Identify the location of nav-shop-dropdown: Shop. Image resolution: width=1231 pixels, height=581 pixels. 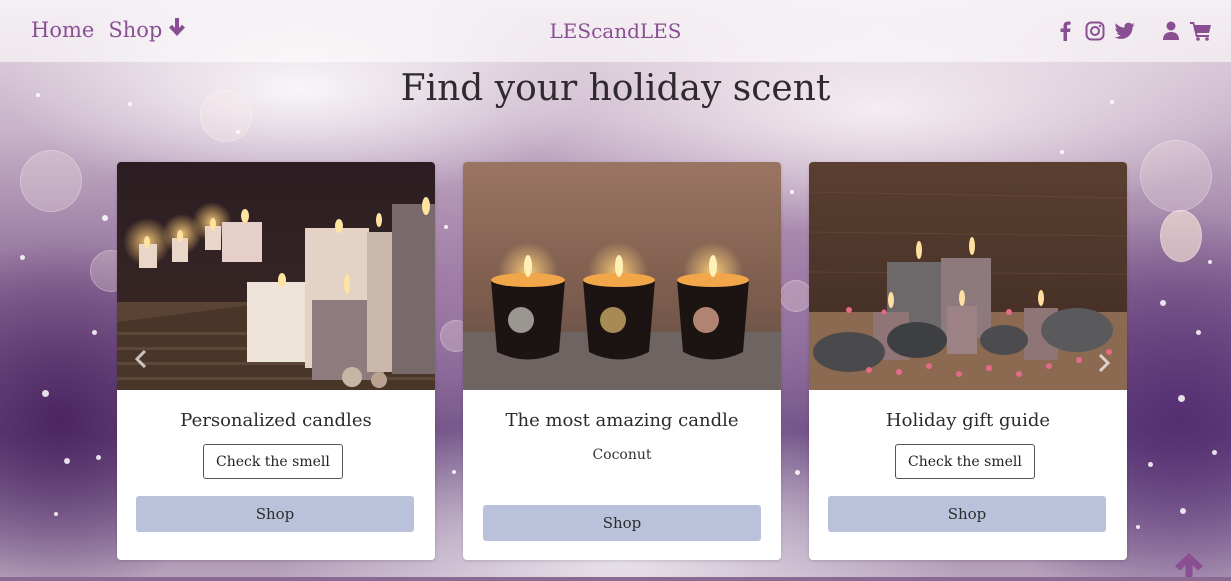
(147, 29).